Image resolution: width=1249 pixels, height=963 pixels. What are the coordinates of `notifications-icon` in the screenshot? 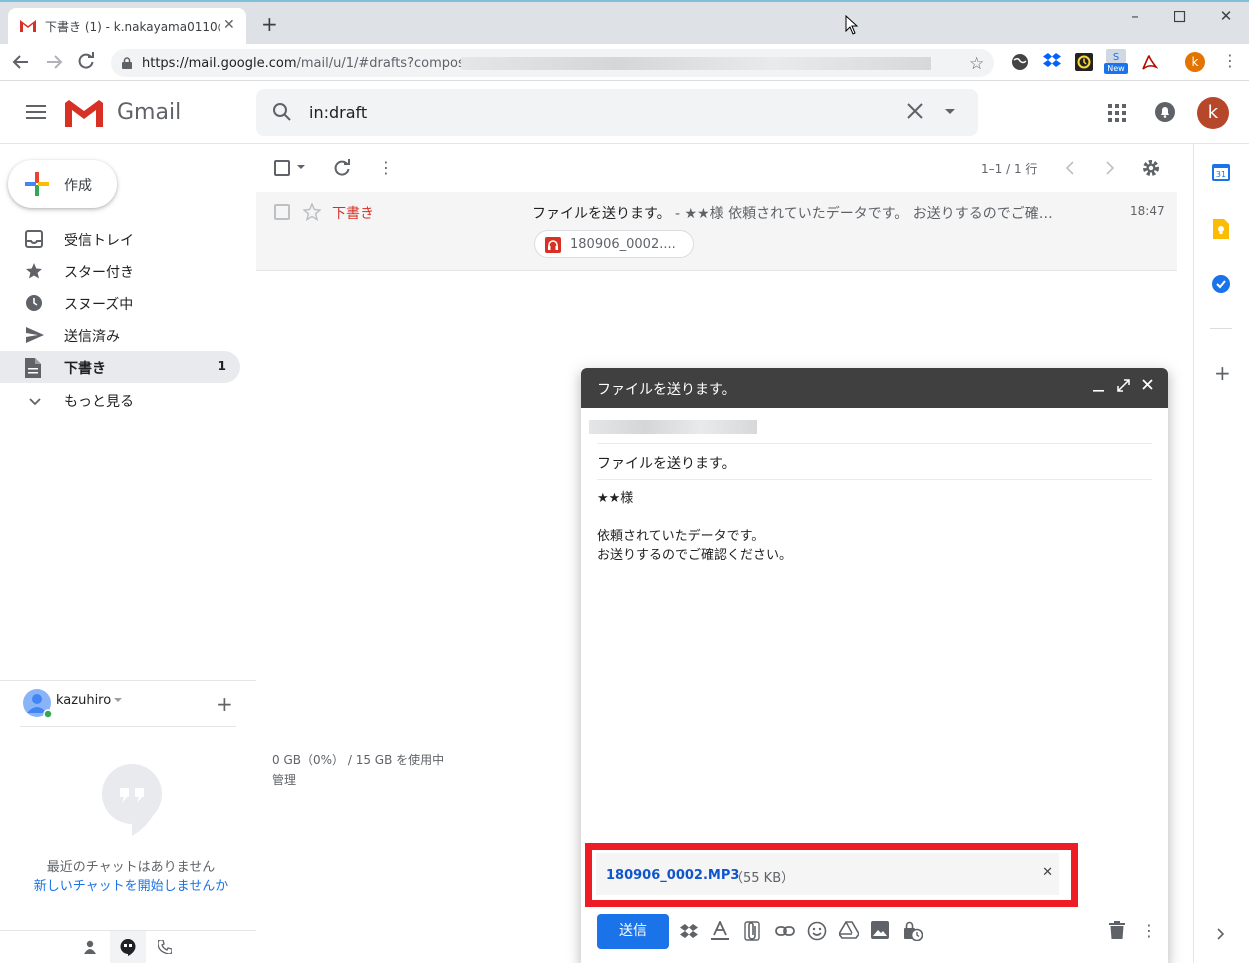 It's located at (1165, 112).